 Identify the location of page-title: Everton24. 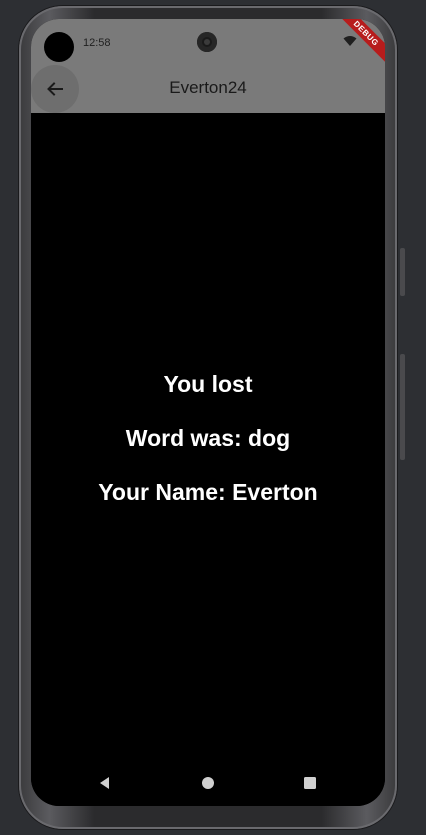
(208, 87).